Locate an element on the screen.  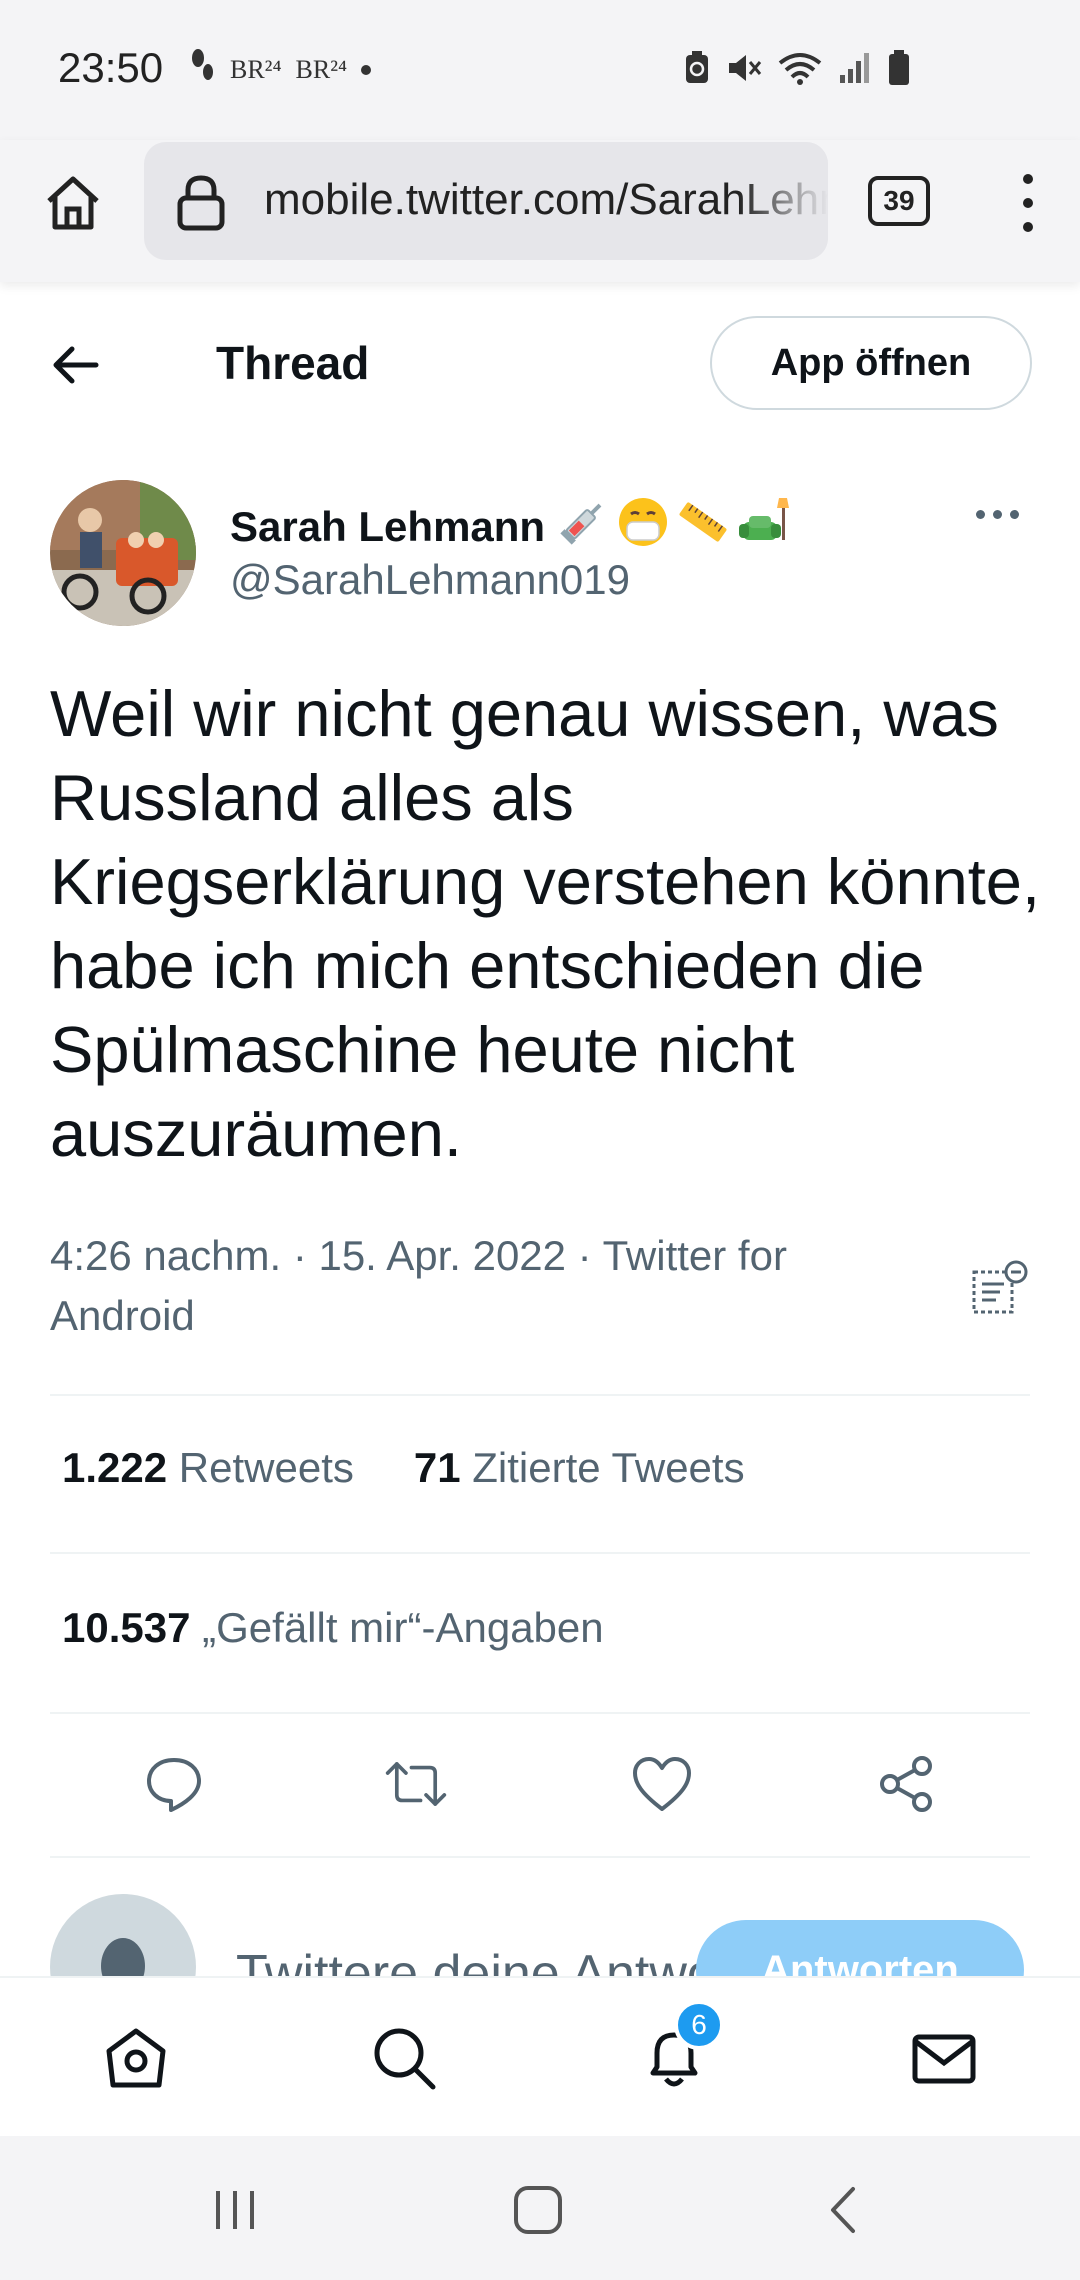
like-stats: 10.537 „Gefällt mir“-Angaben is located at coordinates (333, 1628).